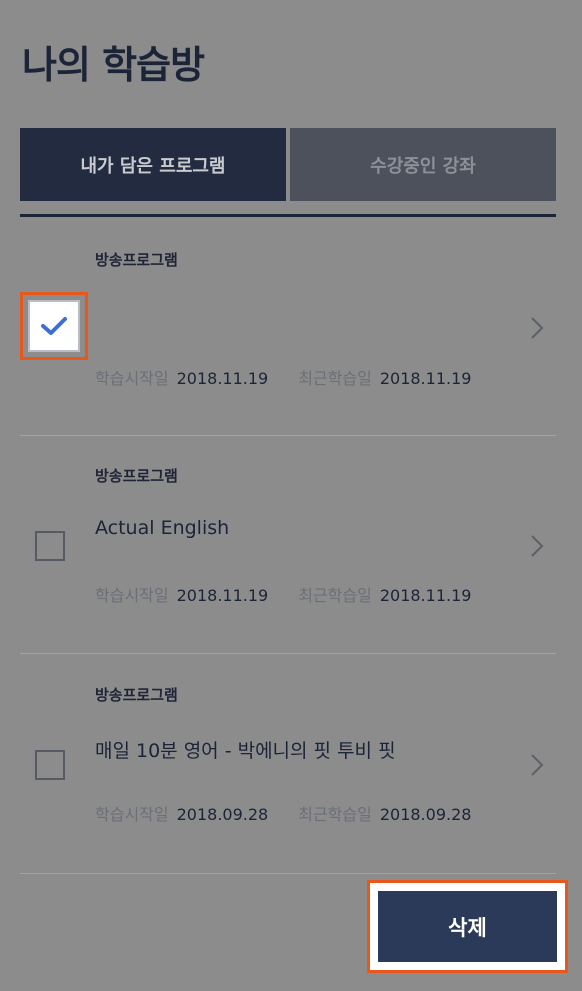 Image resolution: width=582 pixels, height=991 pixels. Describe the element at coordinates (162, 528) in the screenshot. I see `item-name: Actual English` at that location.